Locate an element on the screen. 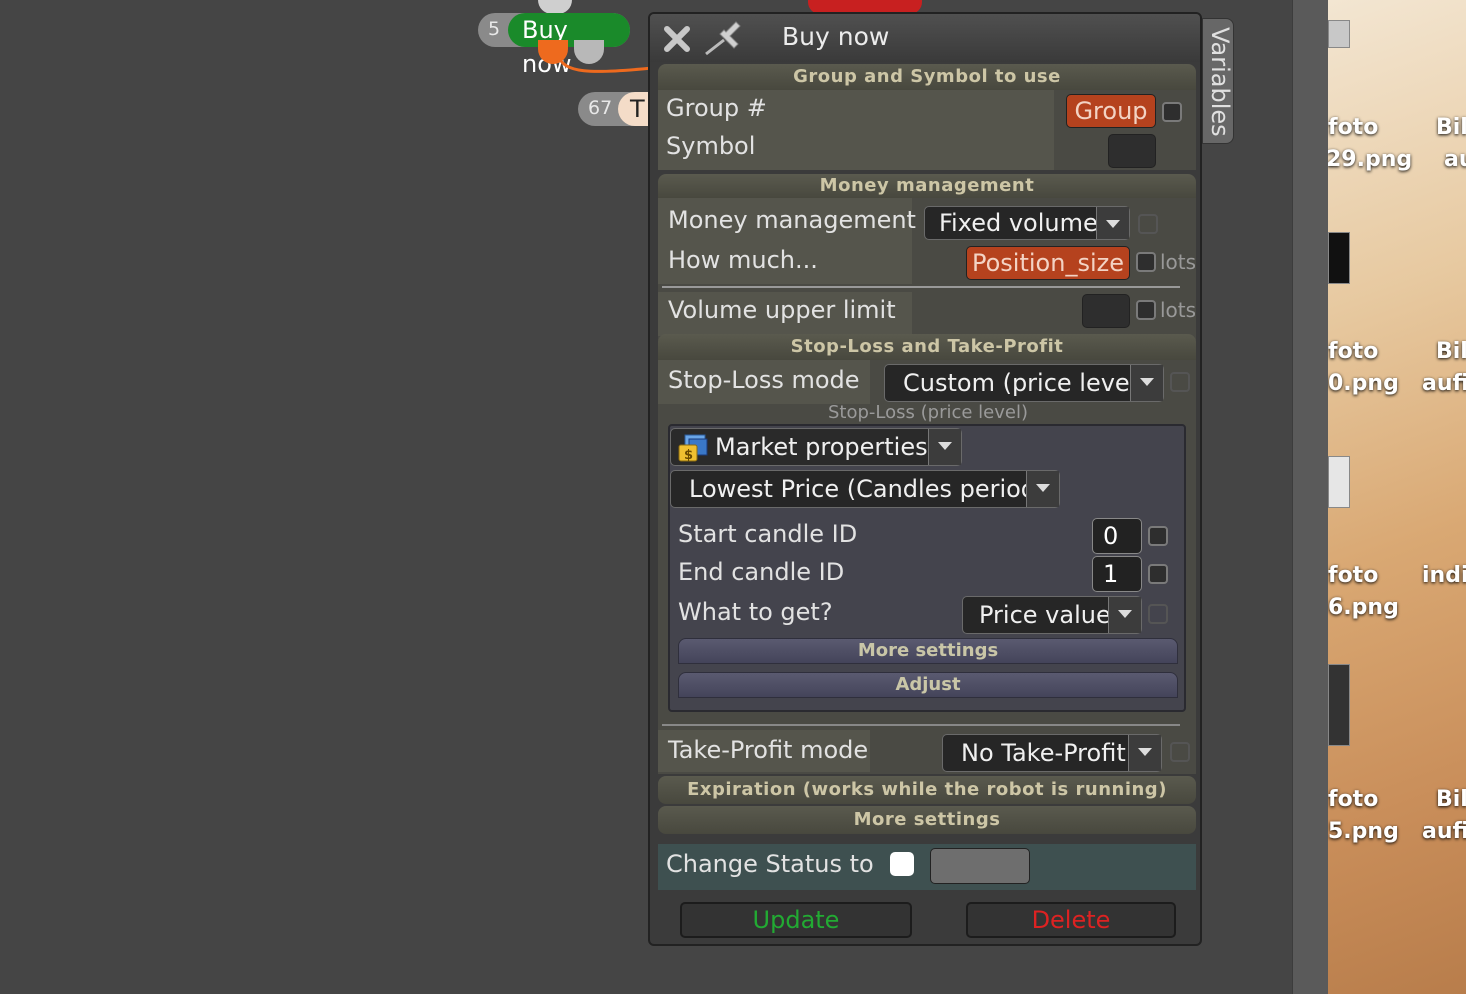 The image size is (1466, 994). change-status-checkbox is located at coordinates (902, 864).